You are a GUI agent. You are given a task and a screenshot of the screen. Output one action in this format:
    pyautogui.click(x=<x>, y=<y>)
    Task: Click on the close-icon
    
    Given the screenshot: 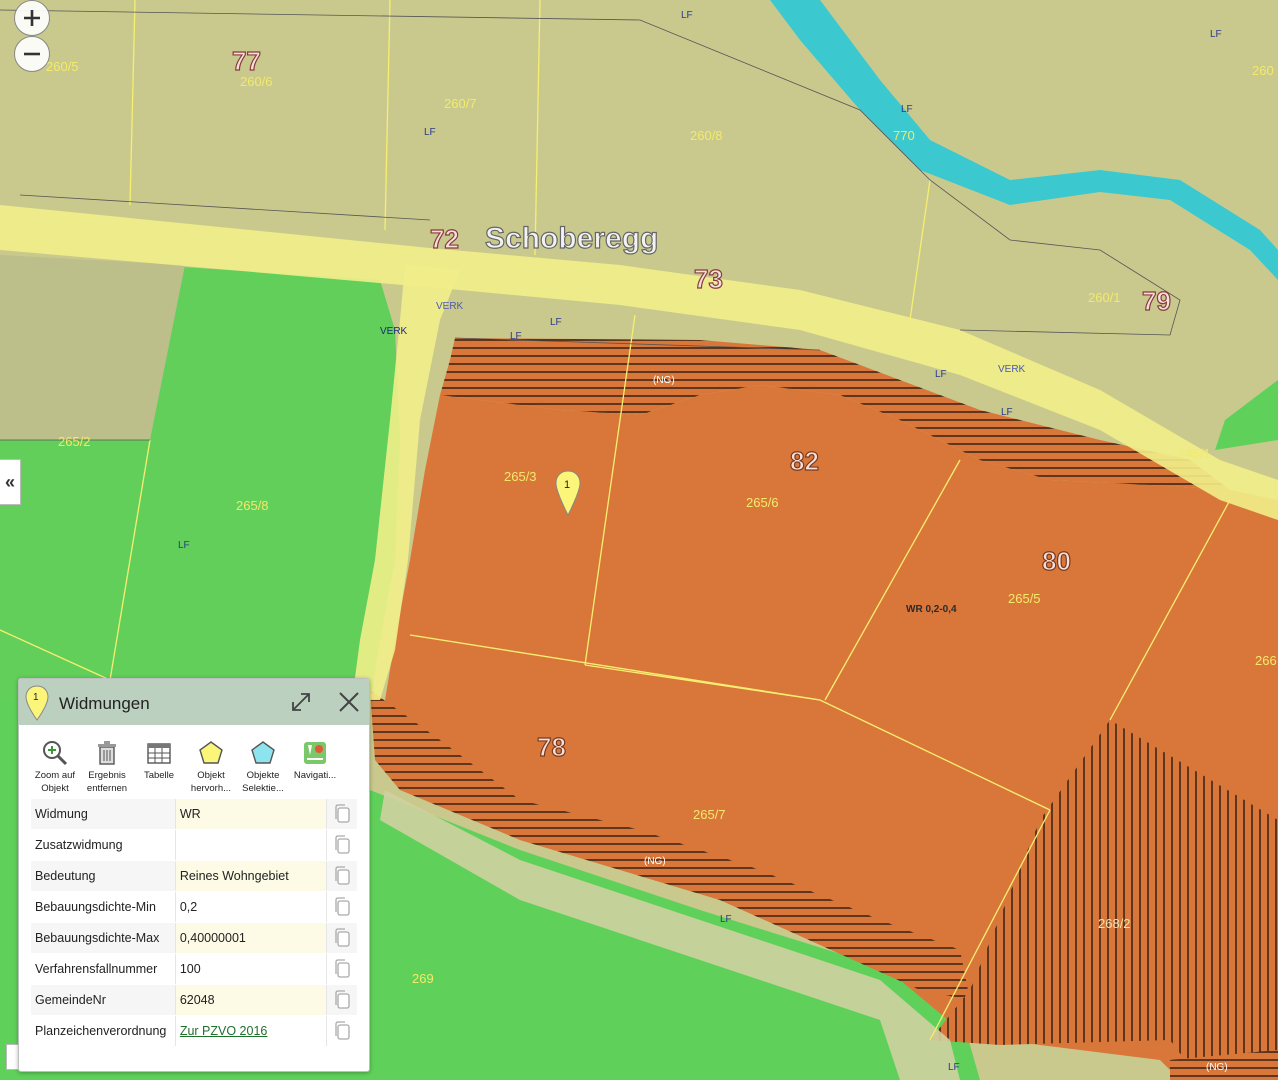 What is the action you would take?
    pyautogui.click(x=349, y=702)
    